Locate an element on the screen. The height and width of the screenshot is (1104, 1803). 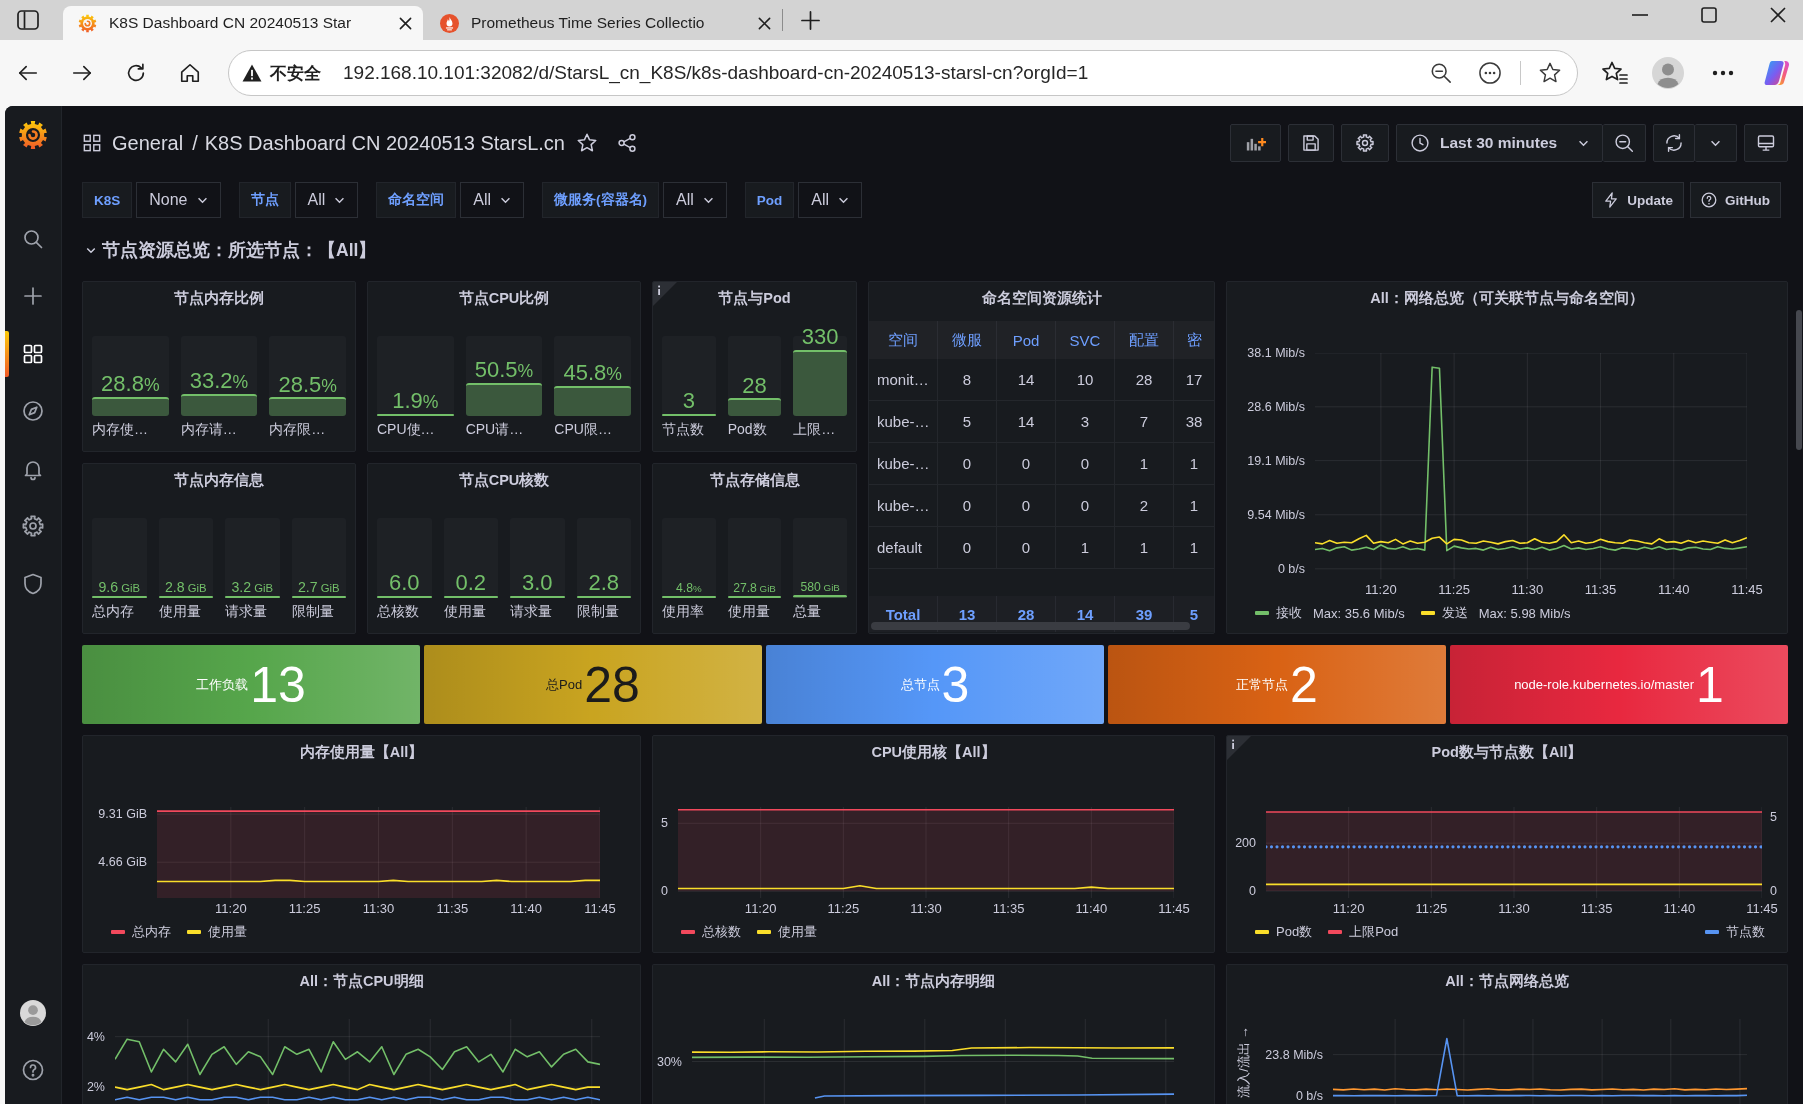
x-axis-label: 11:30 is located at coordinates (1527, 589).